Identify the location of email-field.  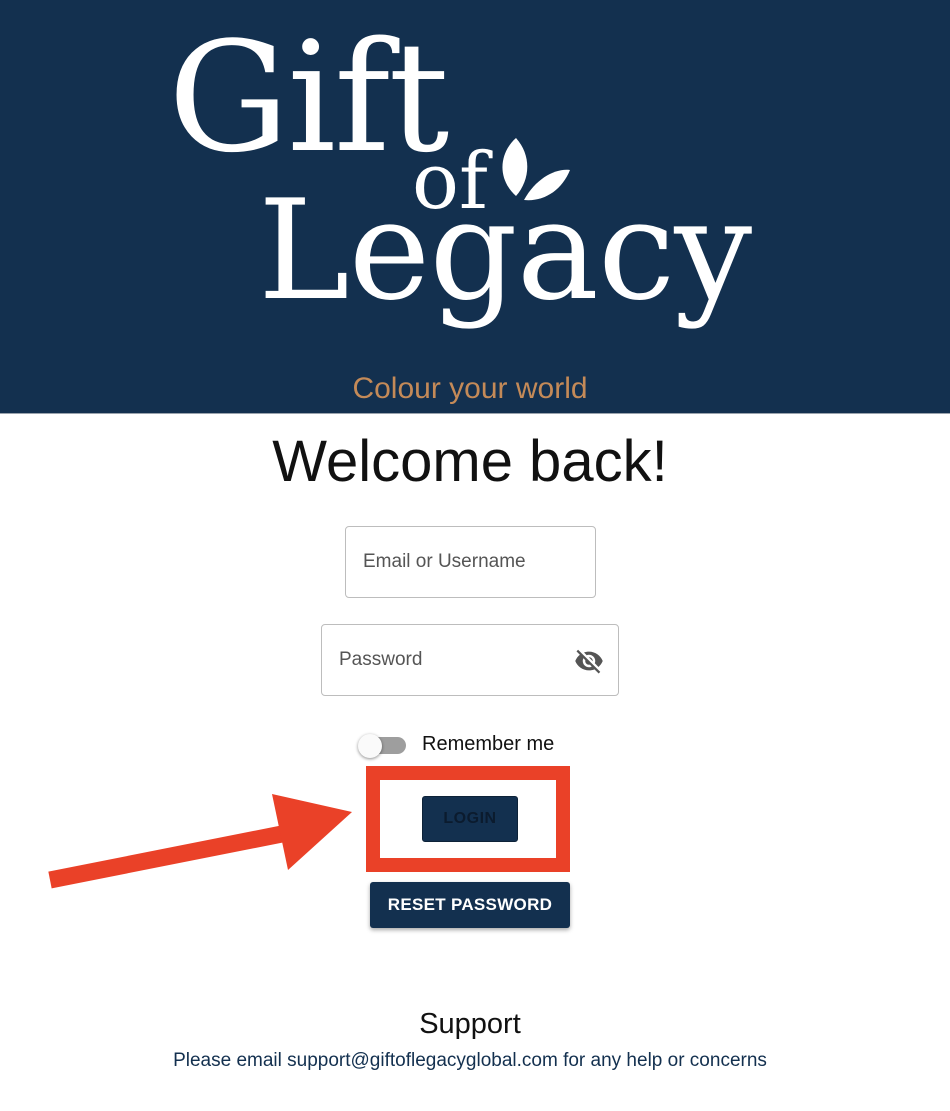
(470, 562).